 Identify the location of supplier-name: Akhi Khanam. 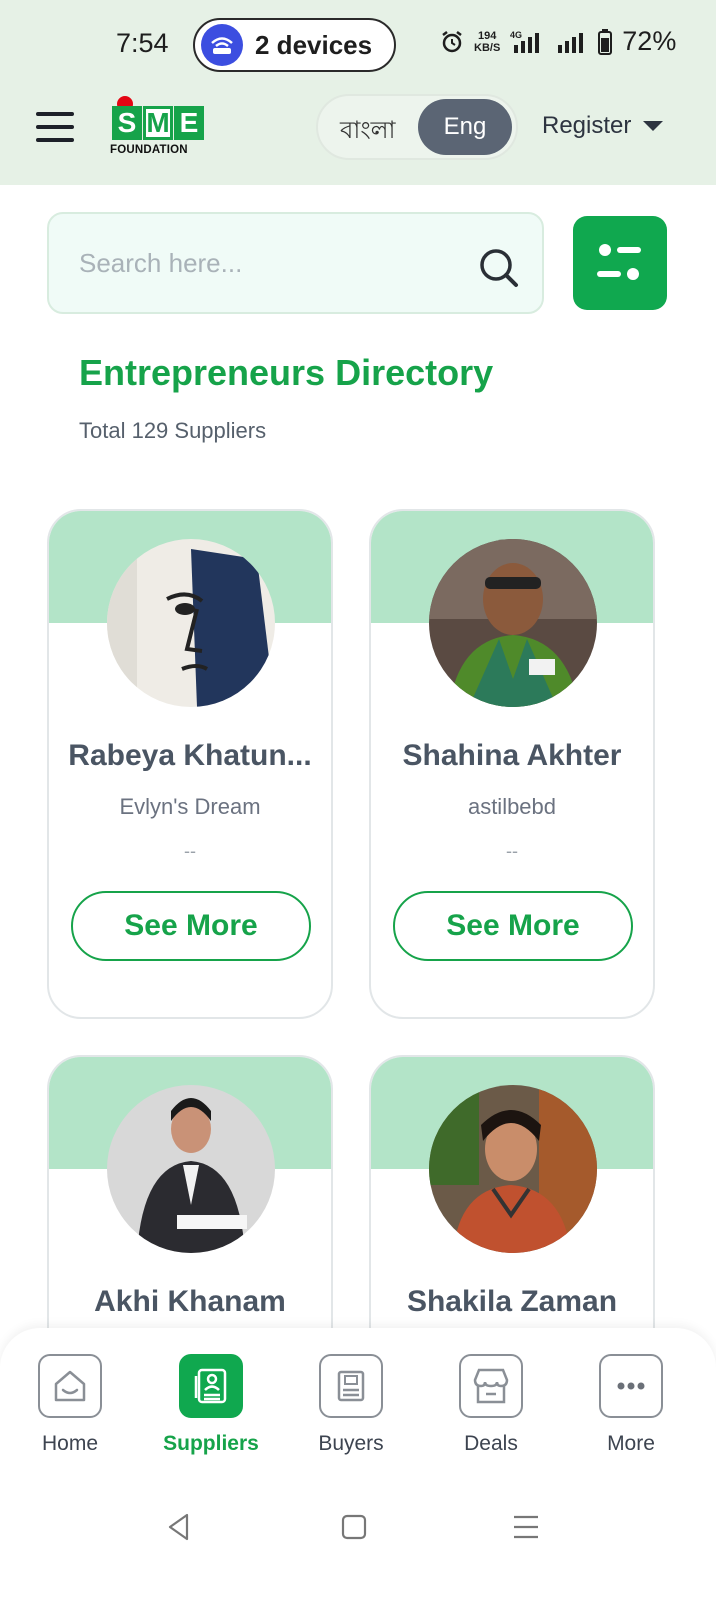
(190, 1301).